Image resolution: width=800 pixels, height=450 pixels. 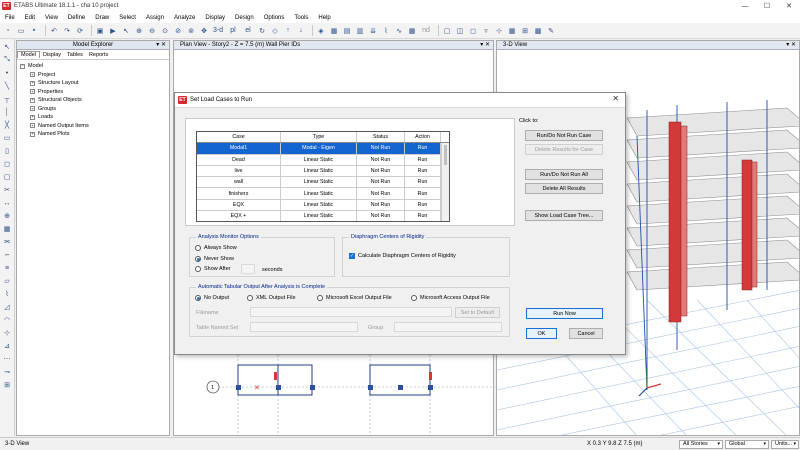 I want to click on close-icon: ✕, so click(x=789, y=6).